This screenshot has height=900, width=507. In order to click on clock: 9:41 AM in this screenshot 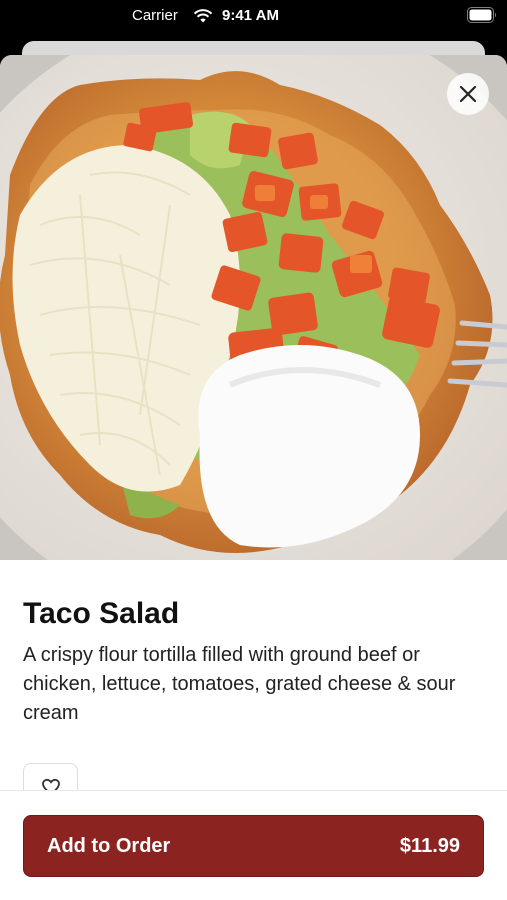, I will do `click(250, 15)`.